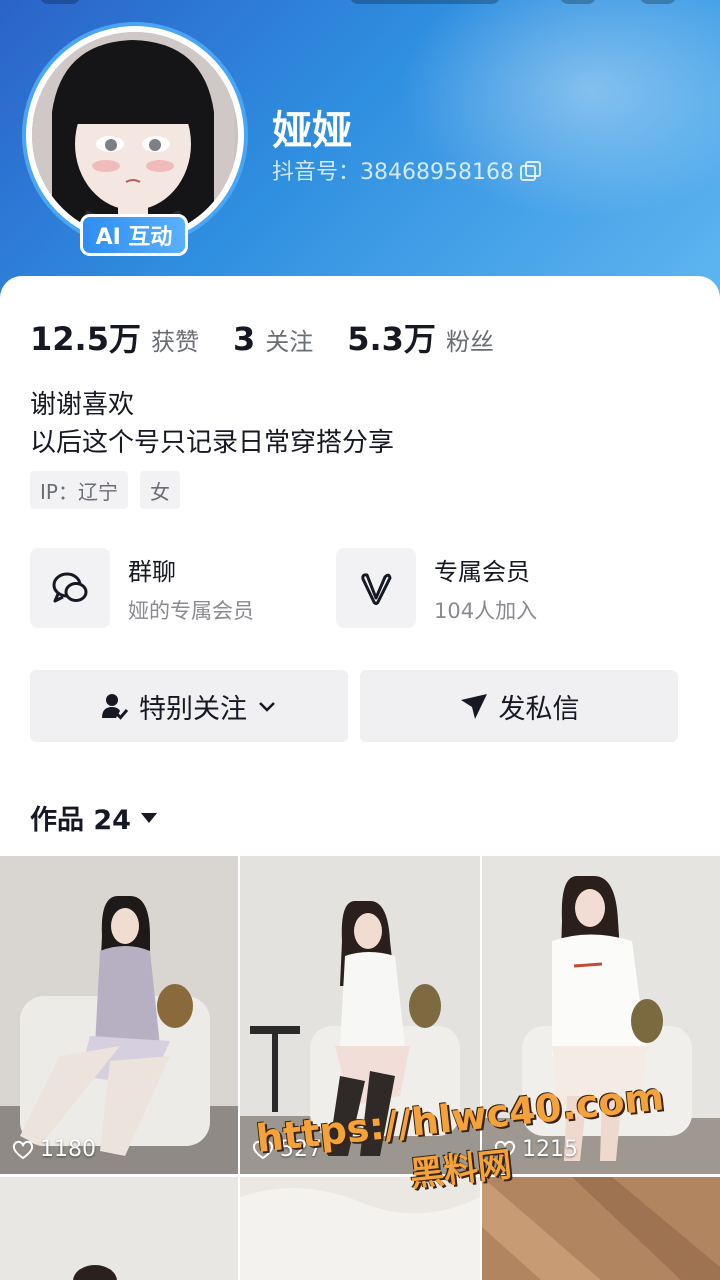 The height and width of the screenshot is (1280, 720). What do you see at coordinates (312, 131) in the screenshot?
I see `profile-name: 娅娅` at bounding box center [312, 131].